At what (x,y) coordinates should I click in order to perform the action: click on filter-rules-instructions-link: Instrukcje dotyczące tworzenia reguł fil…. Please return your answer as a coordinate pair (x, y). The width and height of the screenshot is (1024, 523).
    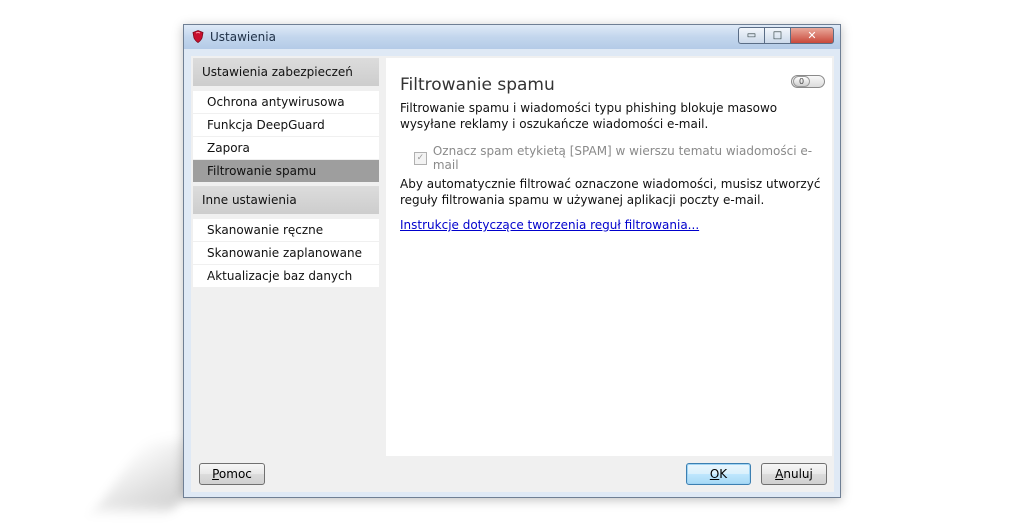
    Looking at the image, I should click on (549, 225).